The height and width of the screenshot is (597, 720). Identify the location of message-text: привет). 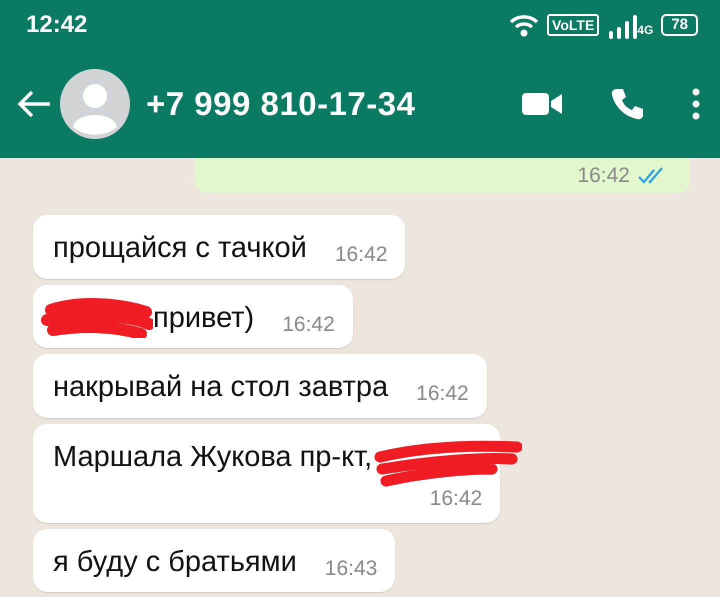
(203, 318).